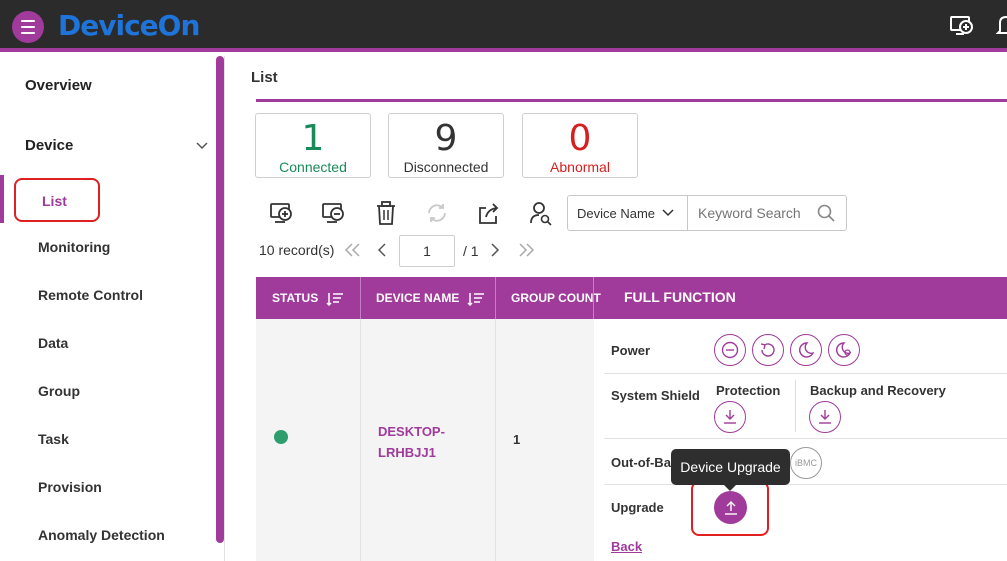  I want to click on app-logo: DeviceOn, so click(129, 25).